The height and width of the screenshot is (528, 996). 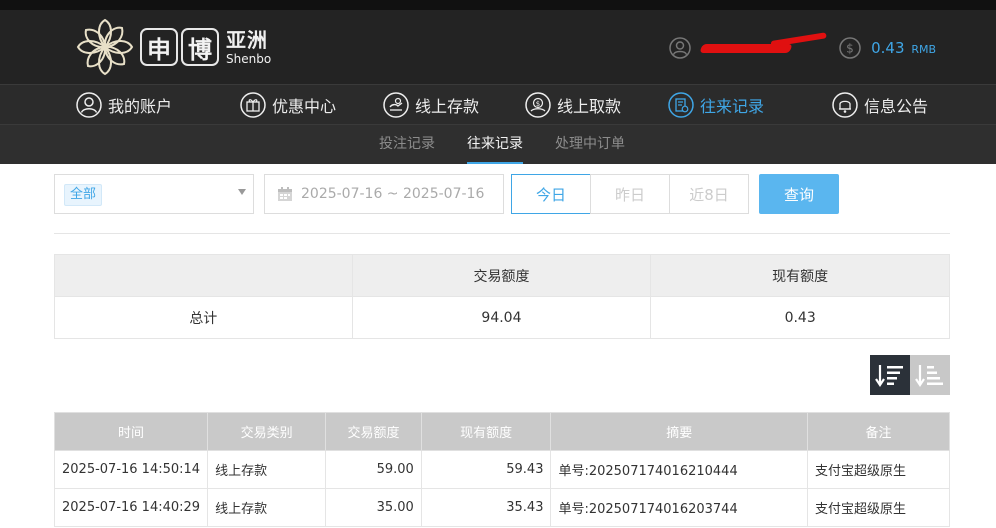 I want to click on nav-records-label: 往来记录, so click(x=732, y=106).